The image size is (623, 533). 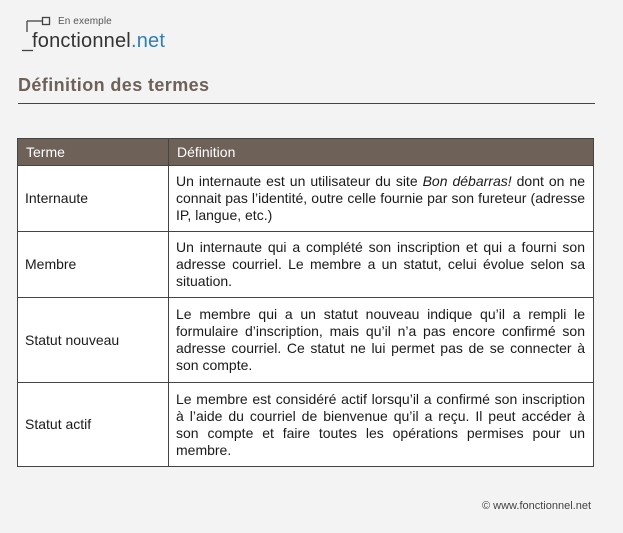 I want to click on table-header-row: Terme Définition, so click(x=305, y=152).